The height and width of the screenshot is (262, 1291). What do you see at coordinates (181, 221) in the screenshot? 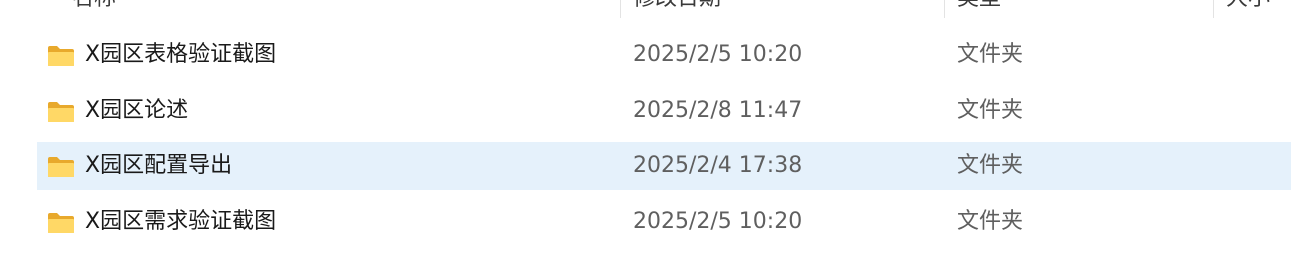
I see `file-name: X园区需求验证截图` at bounding box center [181, 221].